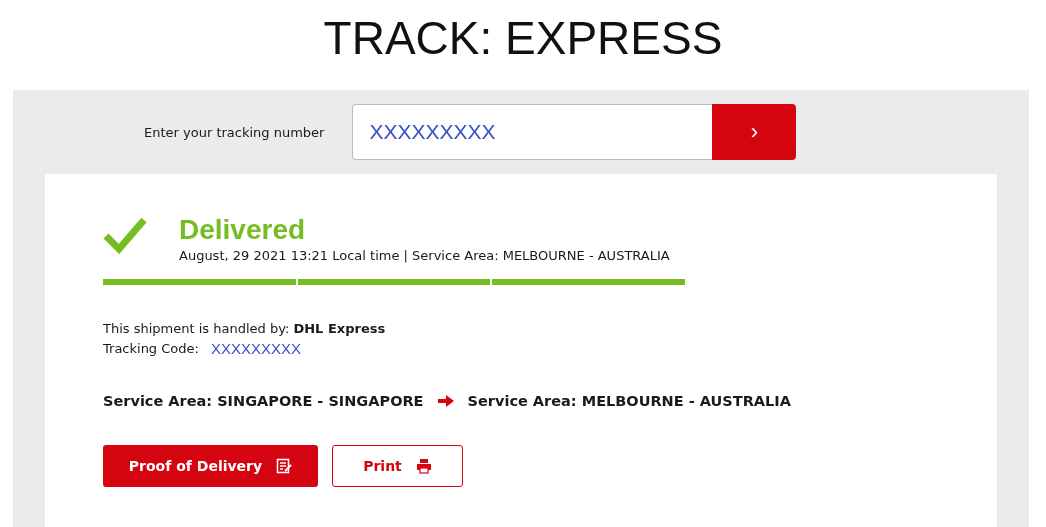 This screenshot has height=527, width=1046. I want to click on print-button: Print, so click(397, 466).